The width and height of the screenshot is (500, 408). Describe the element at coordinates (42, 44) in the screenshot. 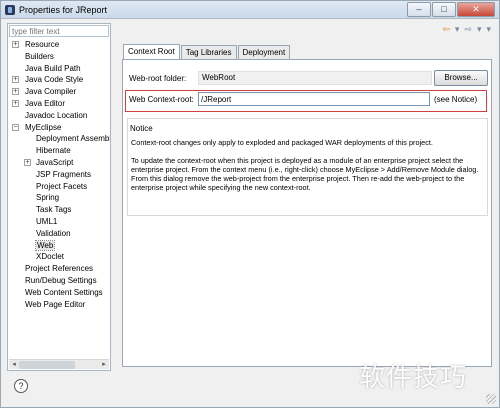

I see `tree-item-label: Resource` at that location.